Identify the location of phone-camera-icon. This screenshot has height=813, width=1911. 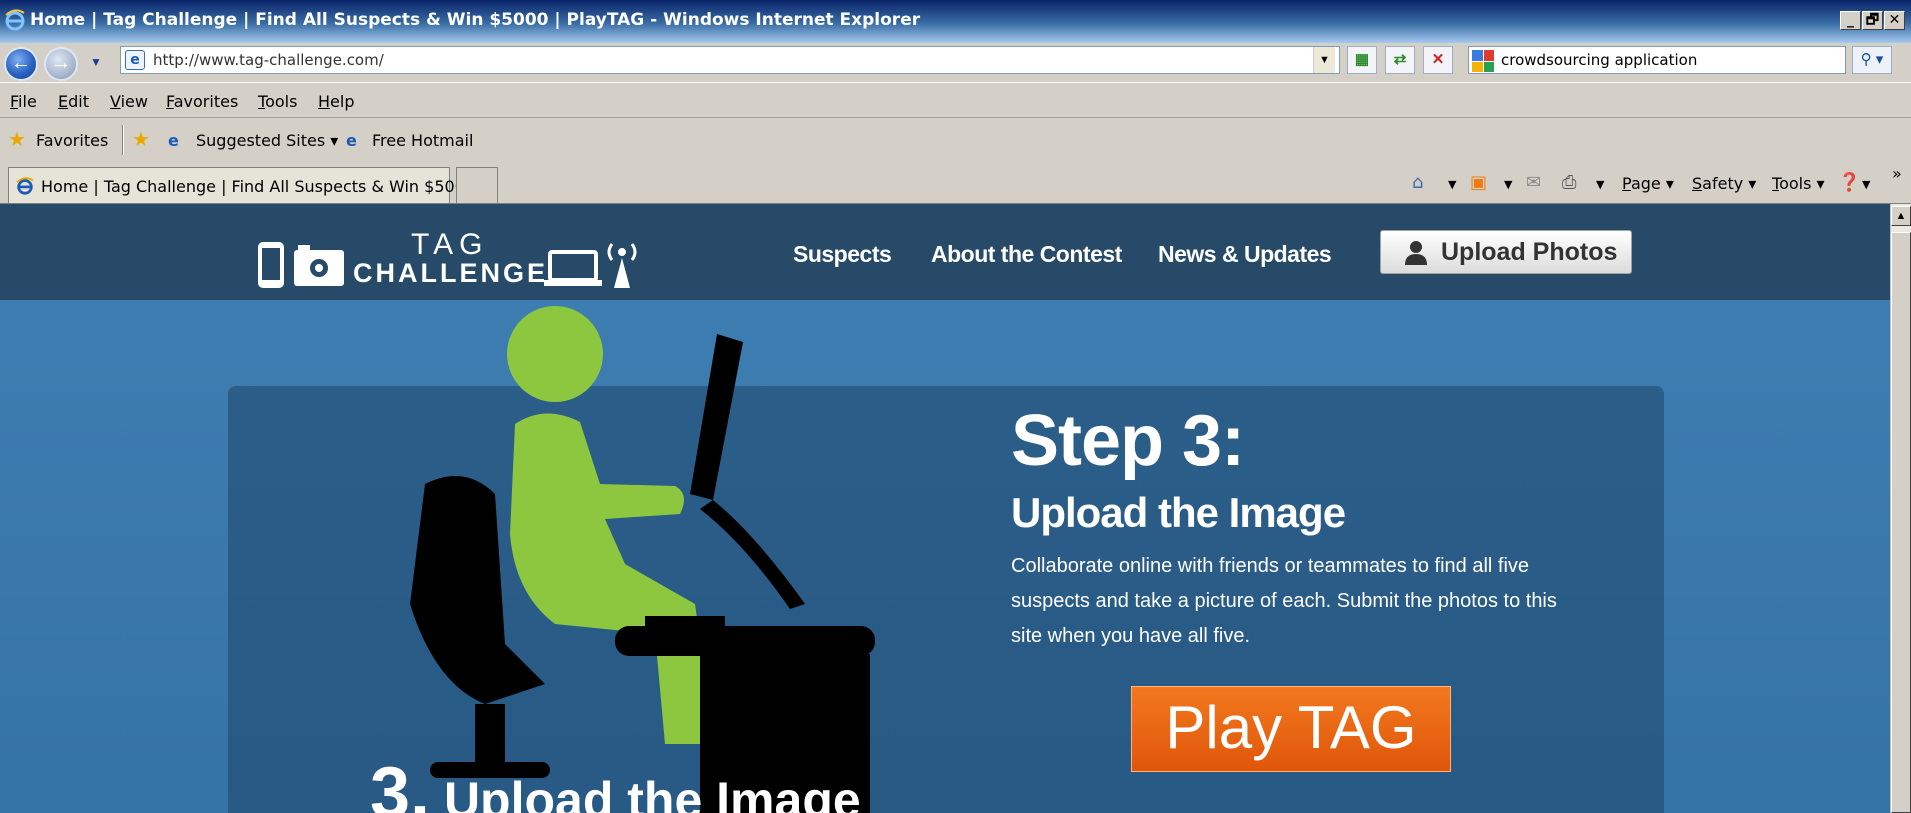
(301, 265).